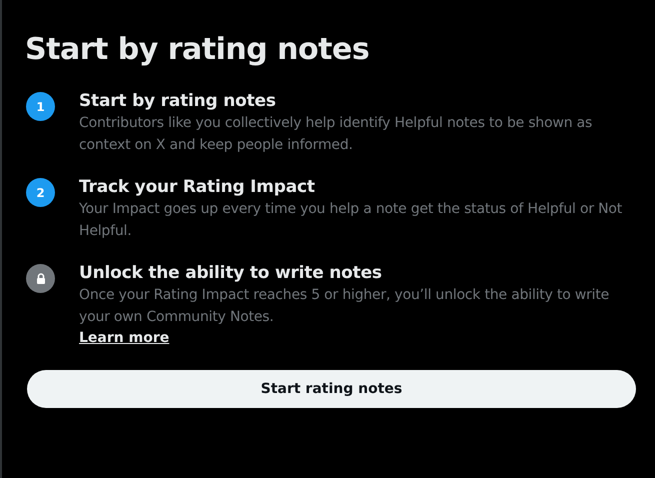 The image size is (655, 478). What do you see at coordinates (40, 278) in the screenshot?
I see `lock-icon` at bounding box center [40, 278].